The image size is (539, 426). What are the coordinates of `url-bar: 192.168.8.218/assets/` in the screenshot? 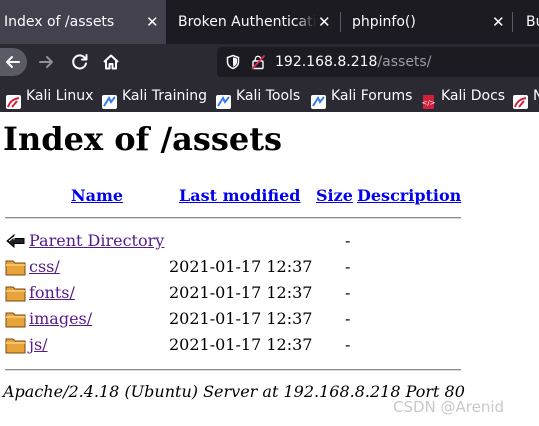 It's located at (378, 62).